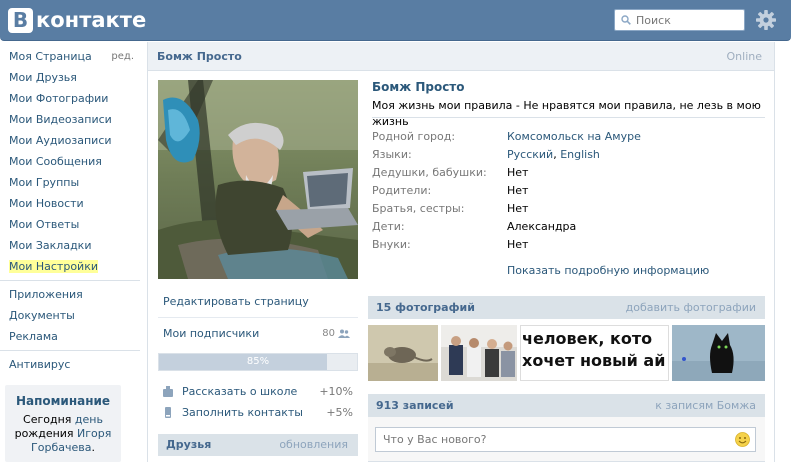 The width and height of the screenshot is (791, 462). What do you see at coordinates (43, 77) in the screenshot?
I see `menu-label: Мои Друзья` at bounding box center [43, 77].